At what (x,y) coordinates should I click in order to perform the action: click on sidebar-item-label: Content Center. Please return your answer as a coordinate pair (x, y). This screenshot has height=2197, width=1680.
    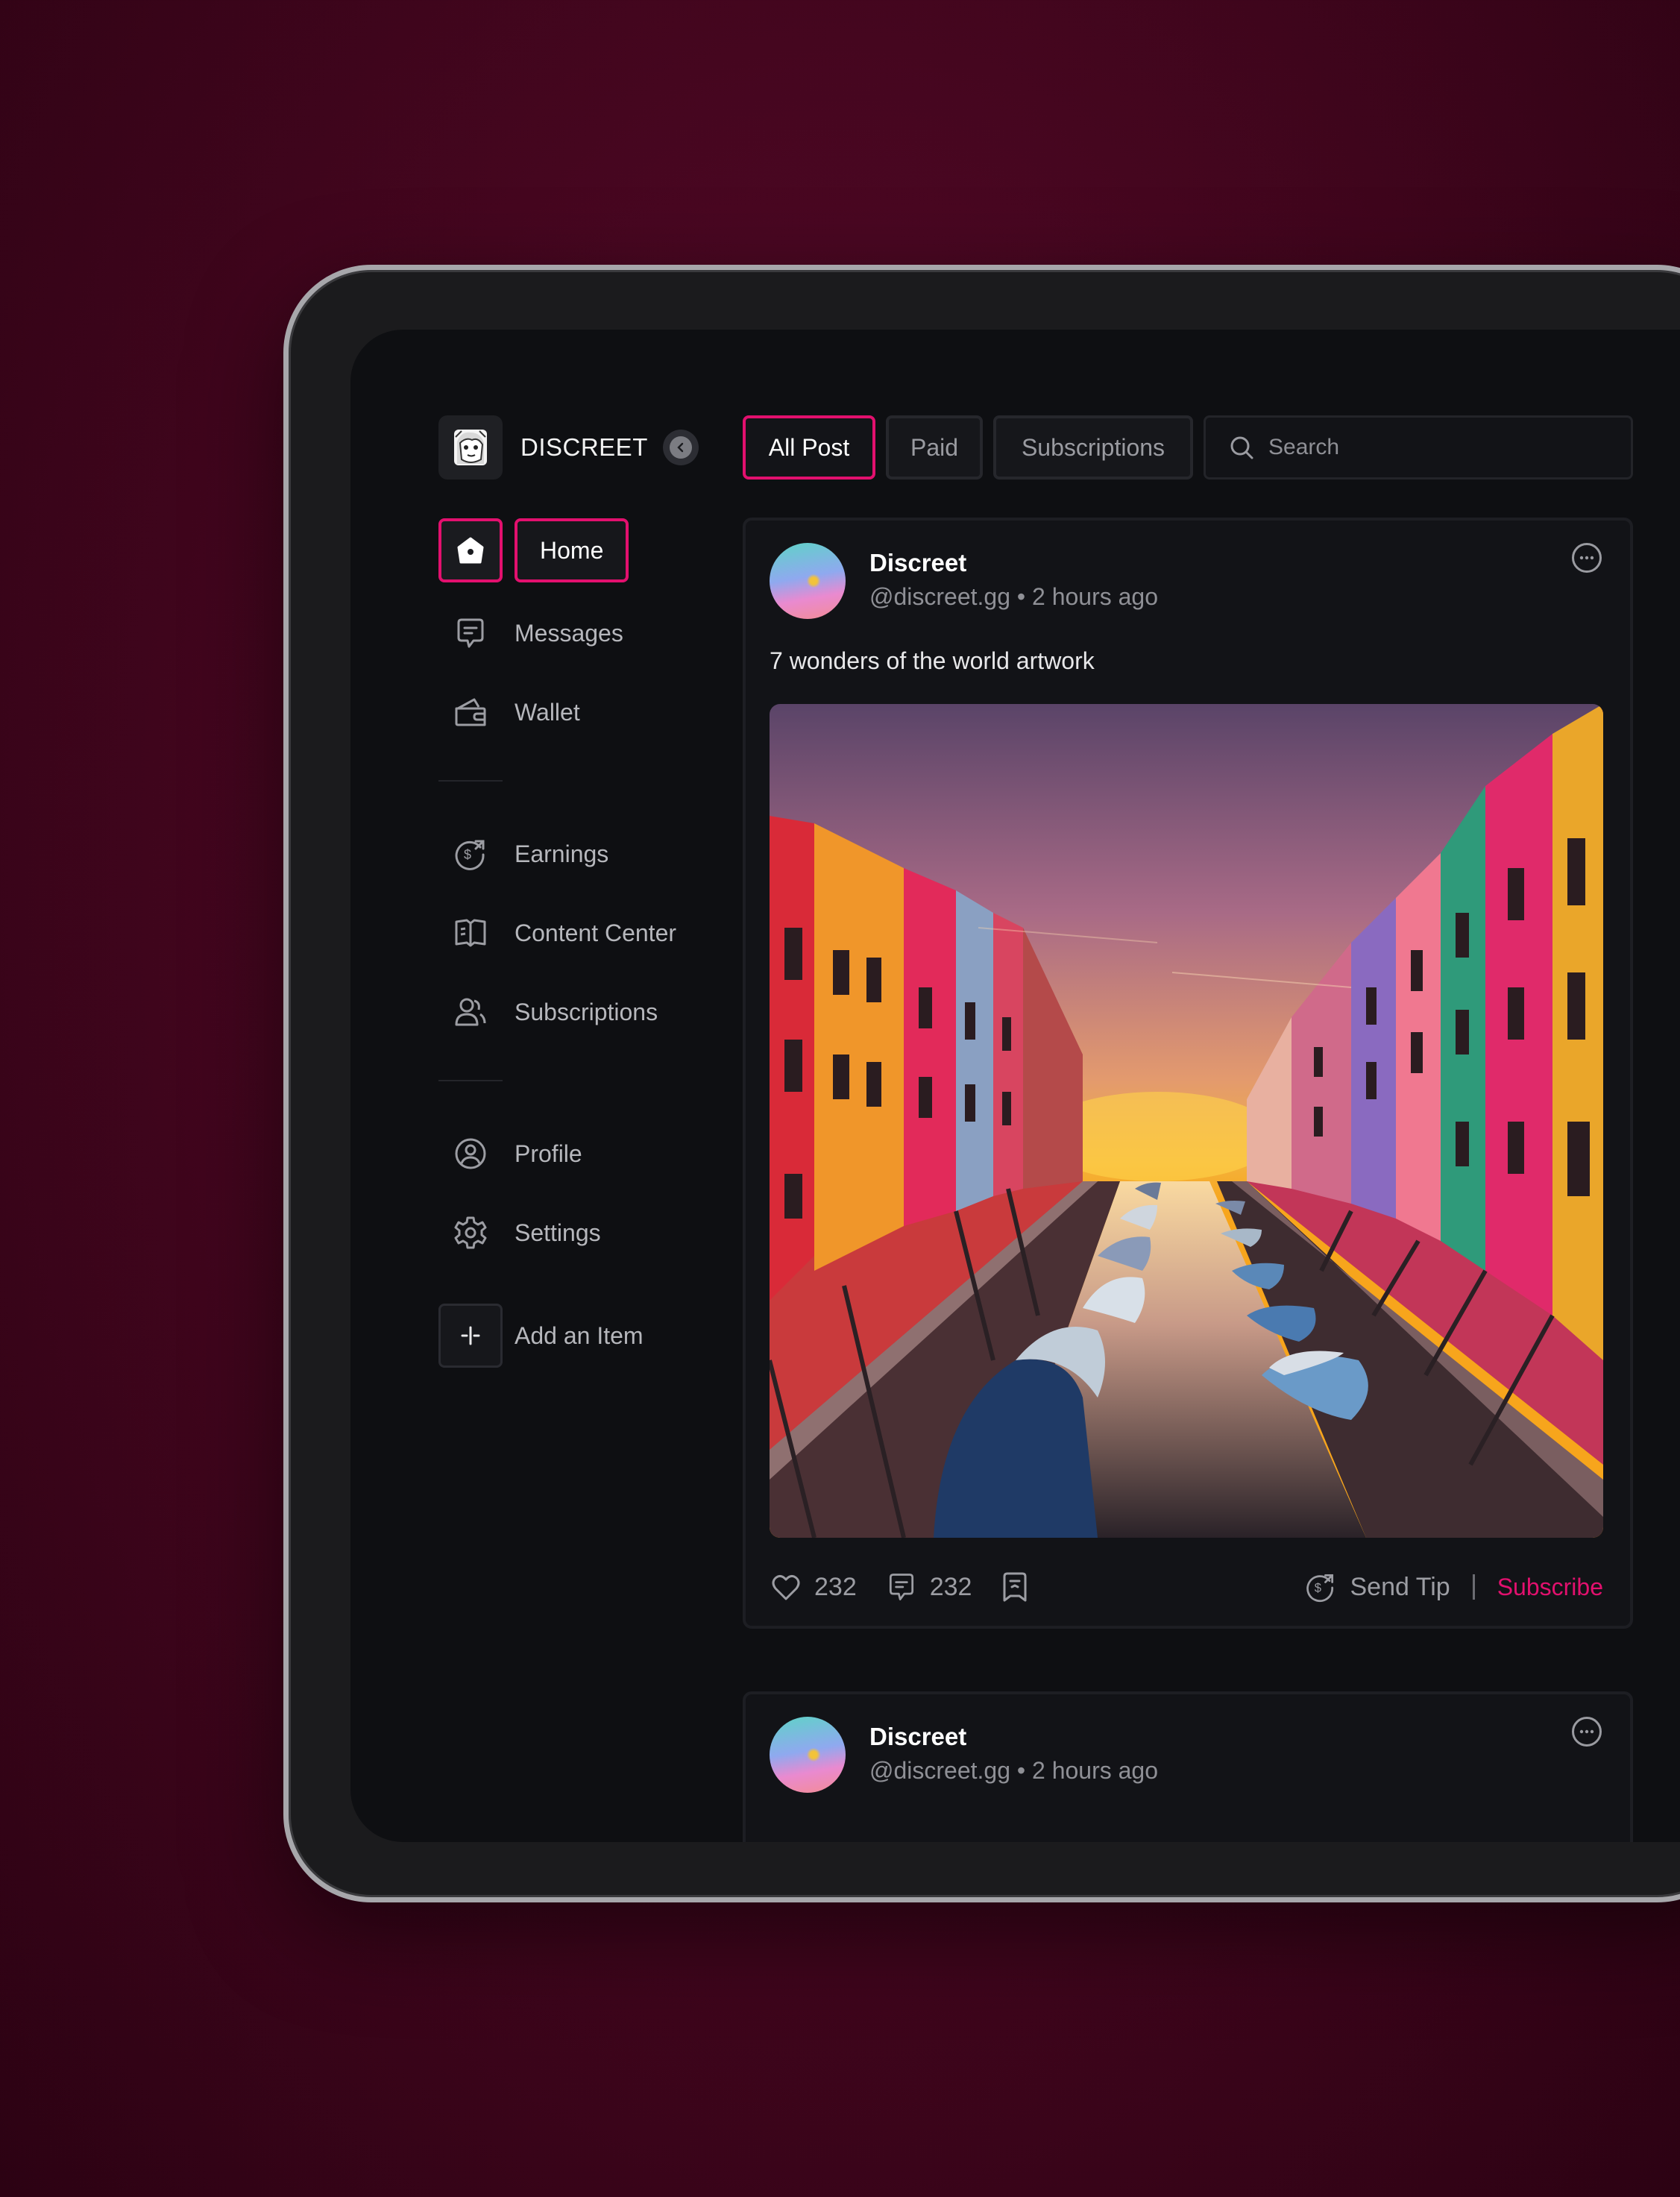
    Looking at the image, I should click on (596, 932).